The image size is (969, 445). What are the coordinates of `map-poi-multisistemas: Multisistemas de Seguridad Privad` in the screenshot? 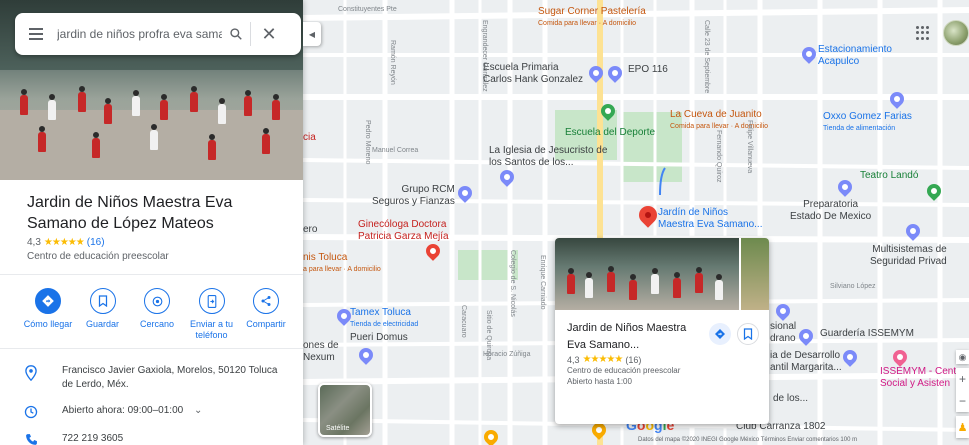 It's located at (908, 256).